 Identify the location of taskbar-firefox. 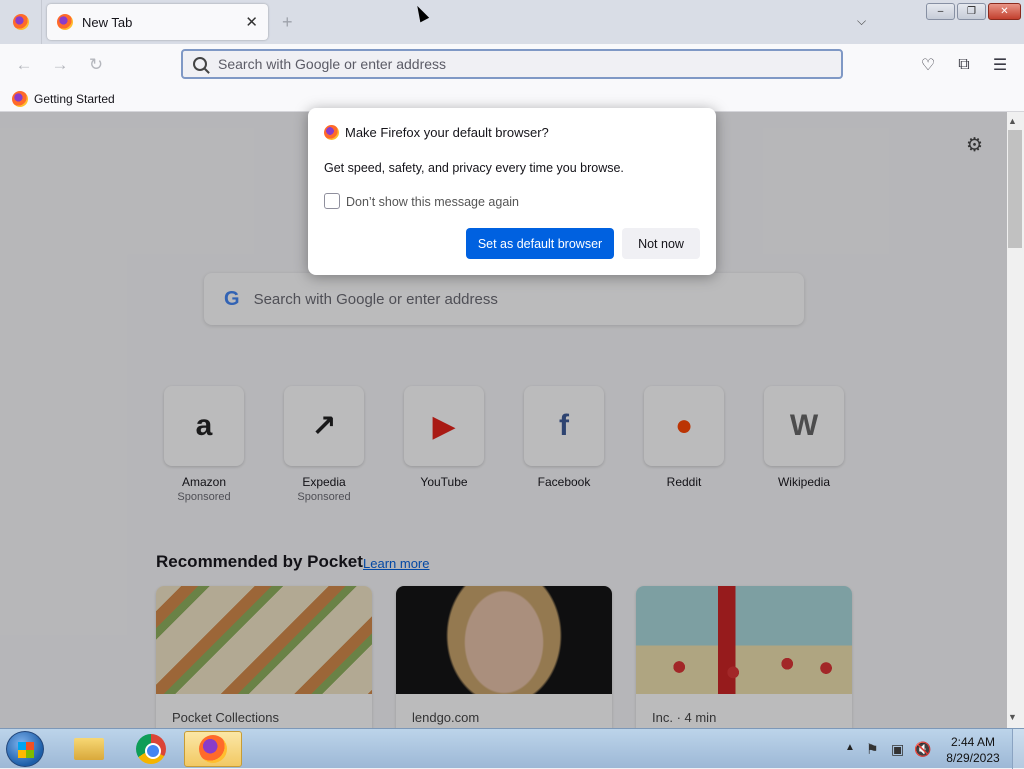
(213, 749).